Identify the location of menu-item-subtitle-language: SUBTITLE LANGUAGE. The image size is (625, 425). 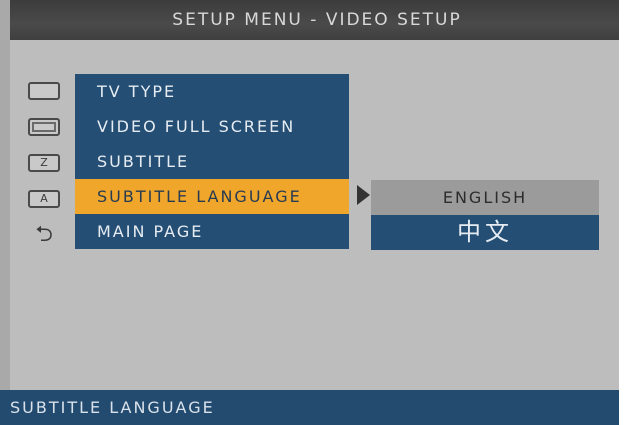
(212, 196).